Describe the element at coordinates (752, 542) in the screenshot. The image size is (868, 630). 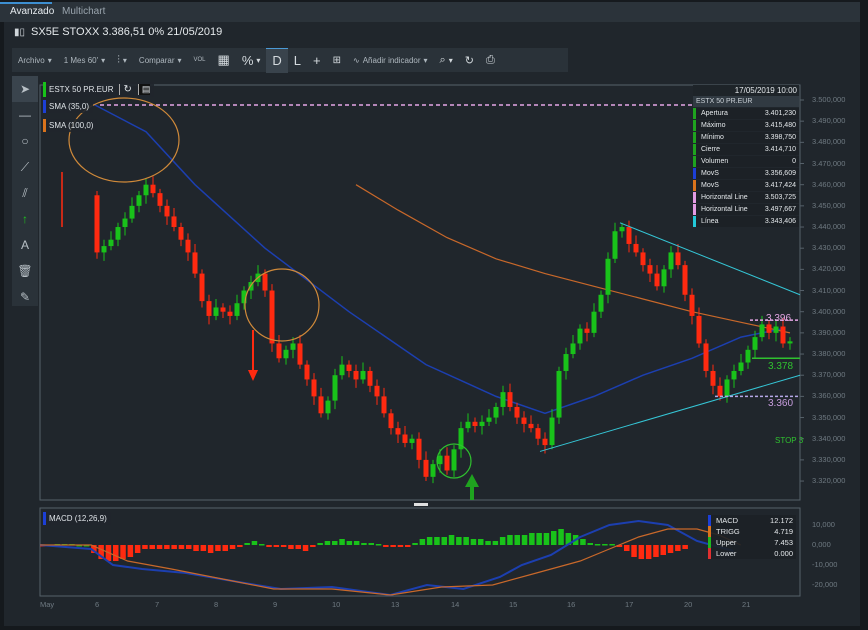
I see `macd-data-row: Upper 7.453` at that location.